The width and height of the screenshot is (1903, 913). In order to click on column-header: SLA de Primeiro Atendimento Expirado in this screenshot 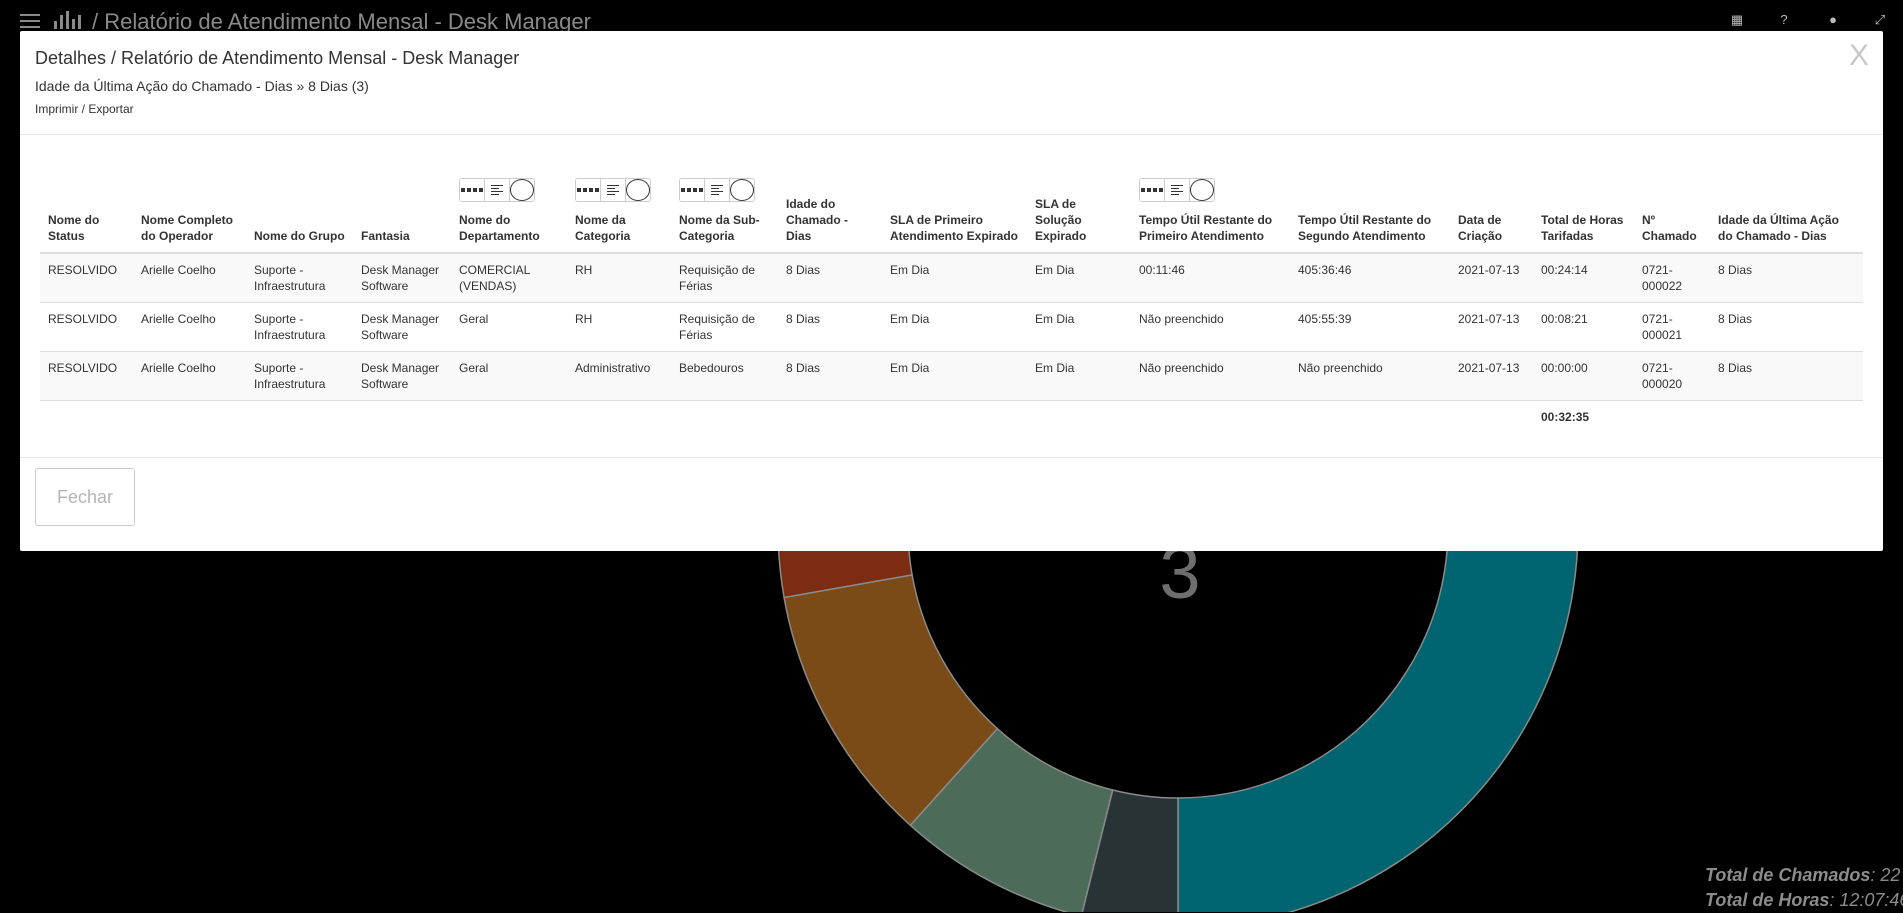, I will do `click(954, 206)`.